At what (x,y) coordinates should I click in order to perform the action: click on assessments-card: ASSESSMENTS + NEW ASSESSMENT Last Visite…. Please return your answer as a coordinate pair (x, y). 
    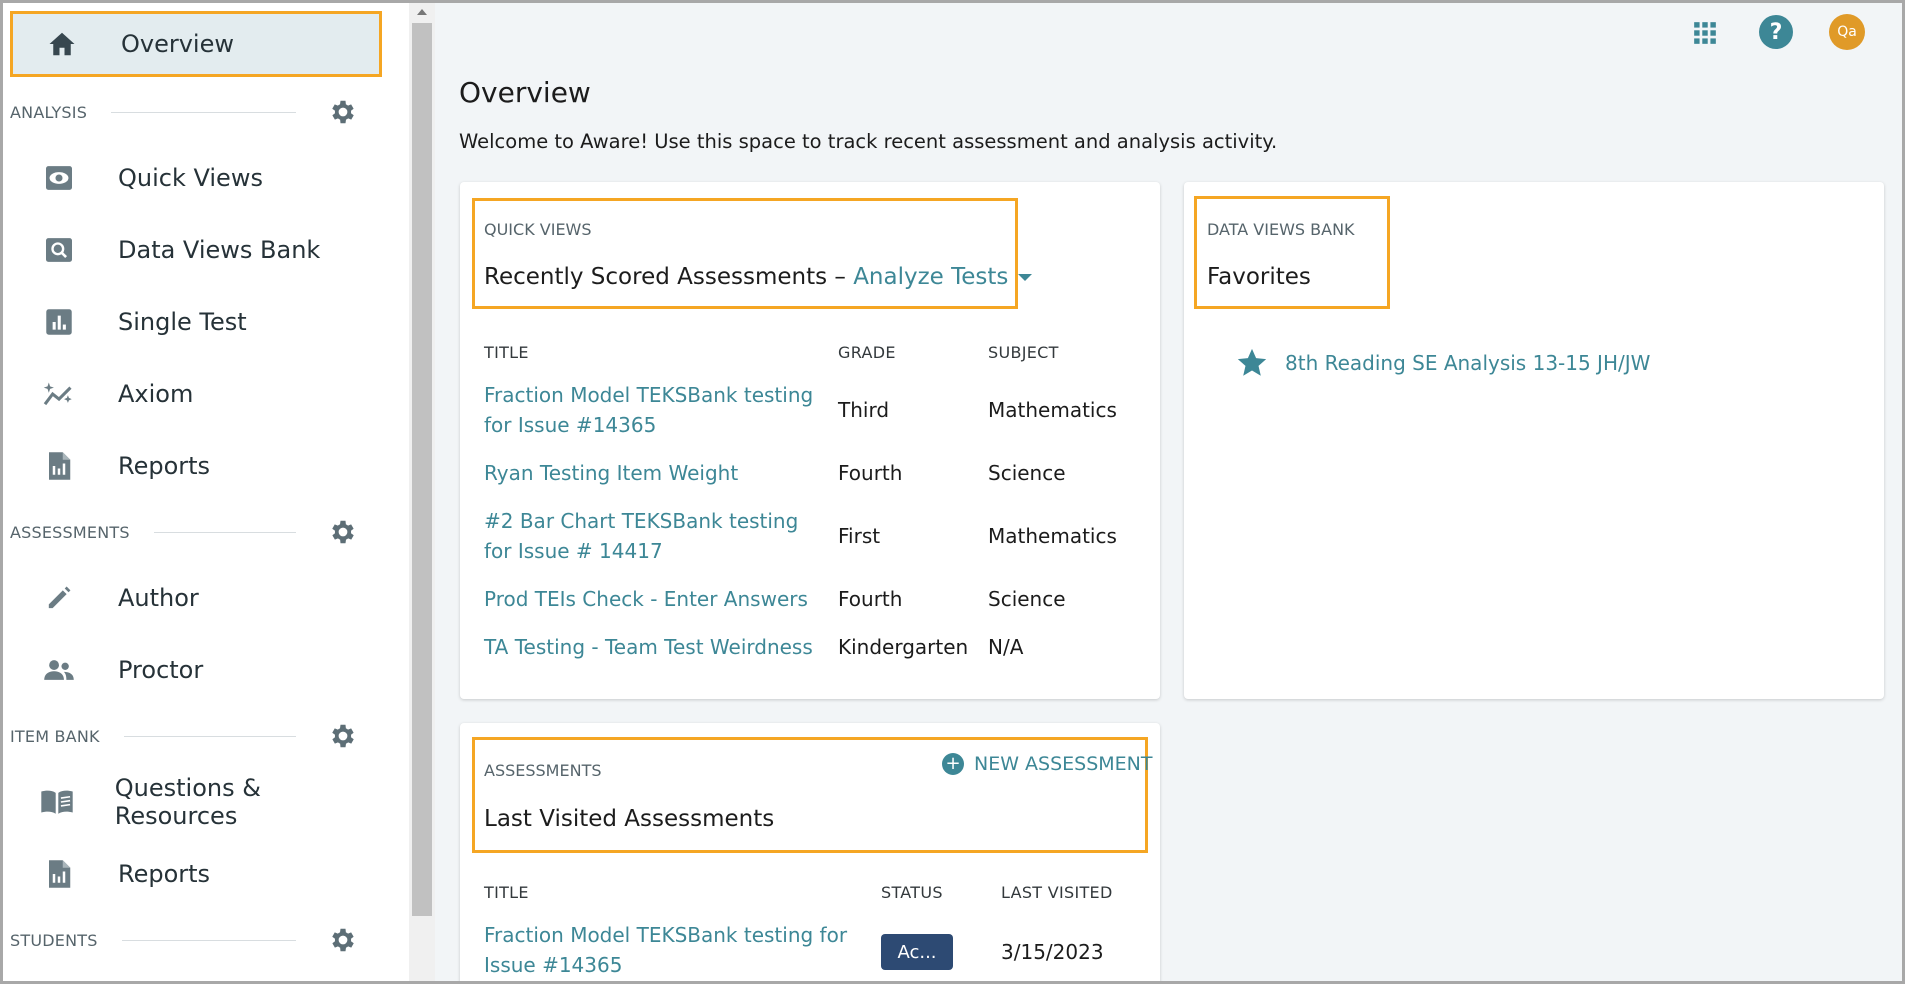
    Looking at the image, I should click on (810, 853).